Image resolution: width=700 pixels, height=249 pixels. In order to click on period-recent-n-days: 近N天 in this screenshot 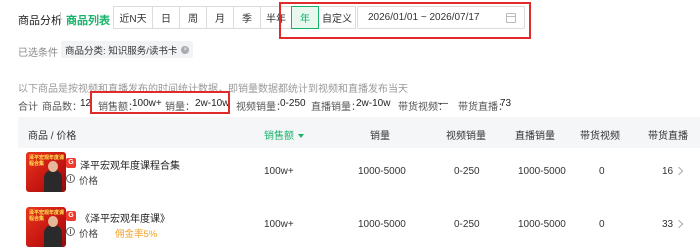, I will do `click(133, 17)`.